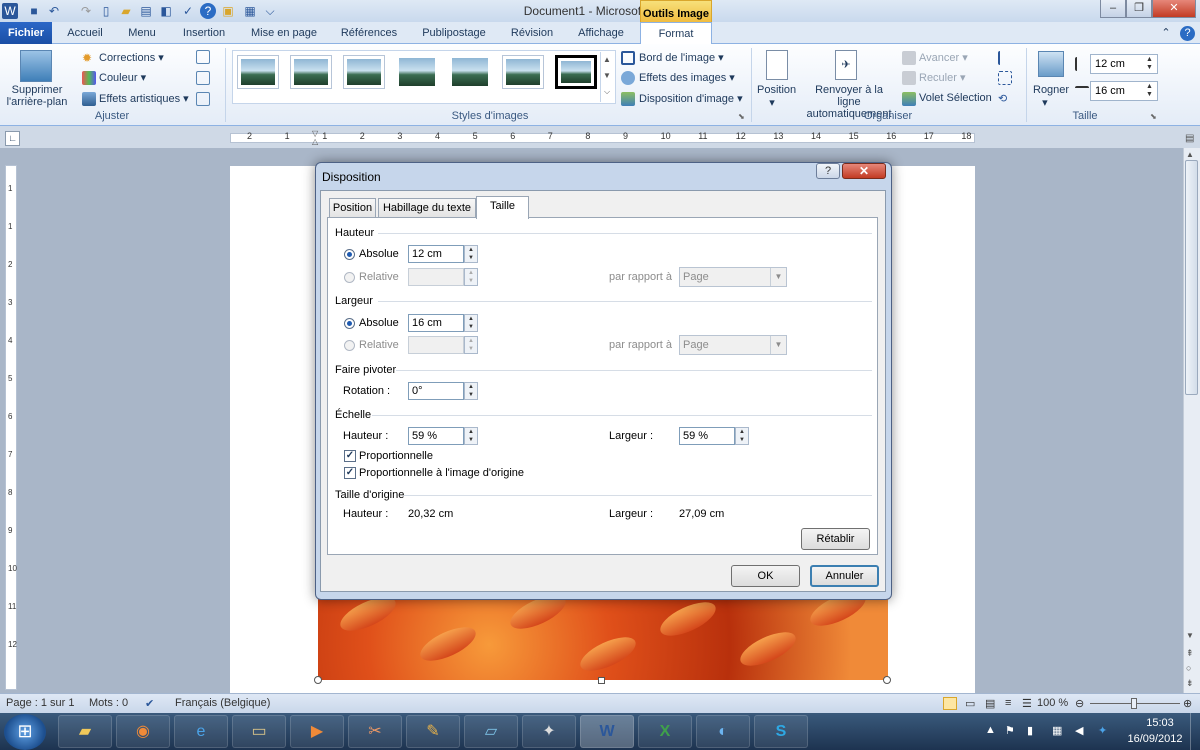 The width and height of the screenshot is (1200, 750). What do you see at coordinates (144, 98) in the screenshot?
I see `artistic-effects-button: Effets artistiques ▾` at bounding box center [144, 98].